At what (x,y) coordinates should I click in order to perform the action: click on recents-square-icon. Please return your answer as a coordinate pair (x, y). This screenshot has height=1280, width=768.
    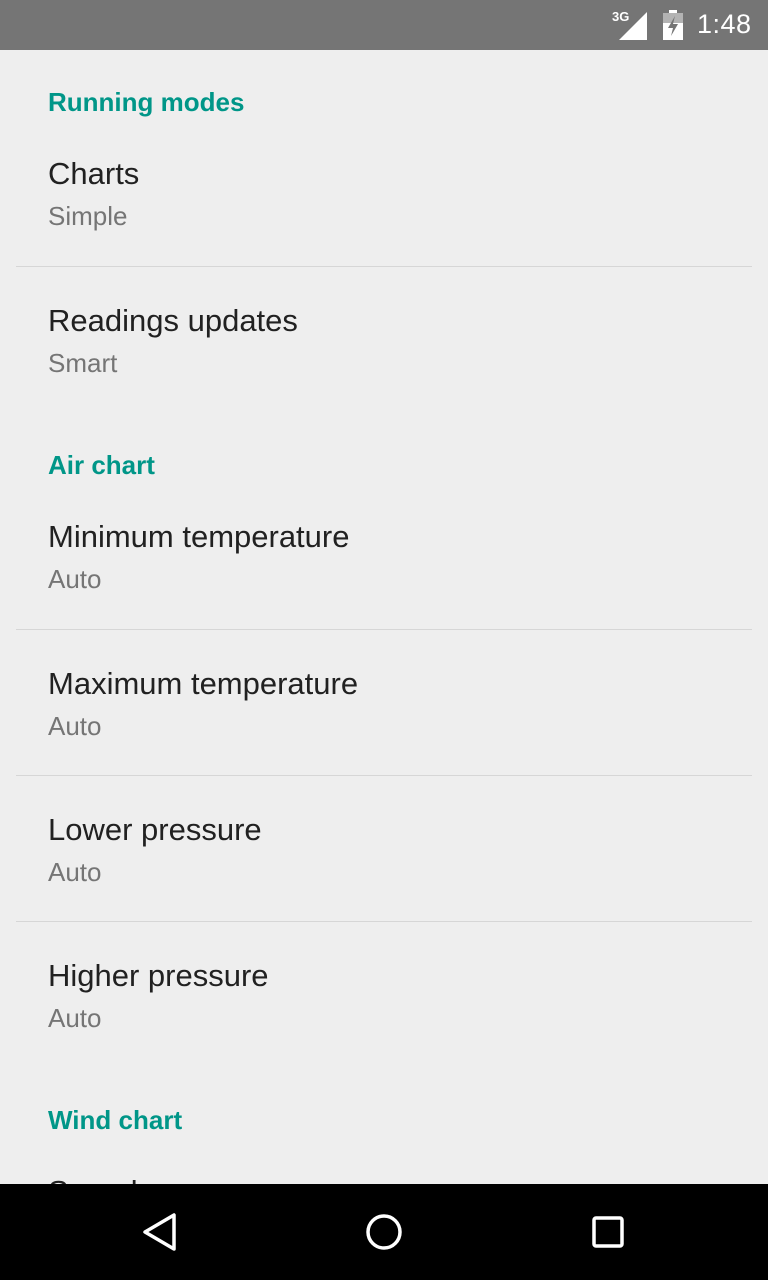
    Looking at the image, I should click on (608, 1232).